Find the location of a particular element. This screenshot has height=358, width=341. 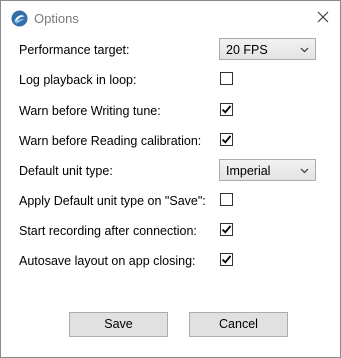

apply-unit-on-save-checkbox is located at coordinates (226, 199).